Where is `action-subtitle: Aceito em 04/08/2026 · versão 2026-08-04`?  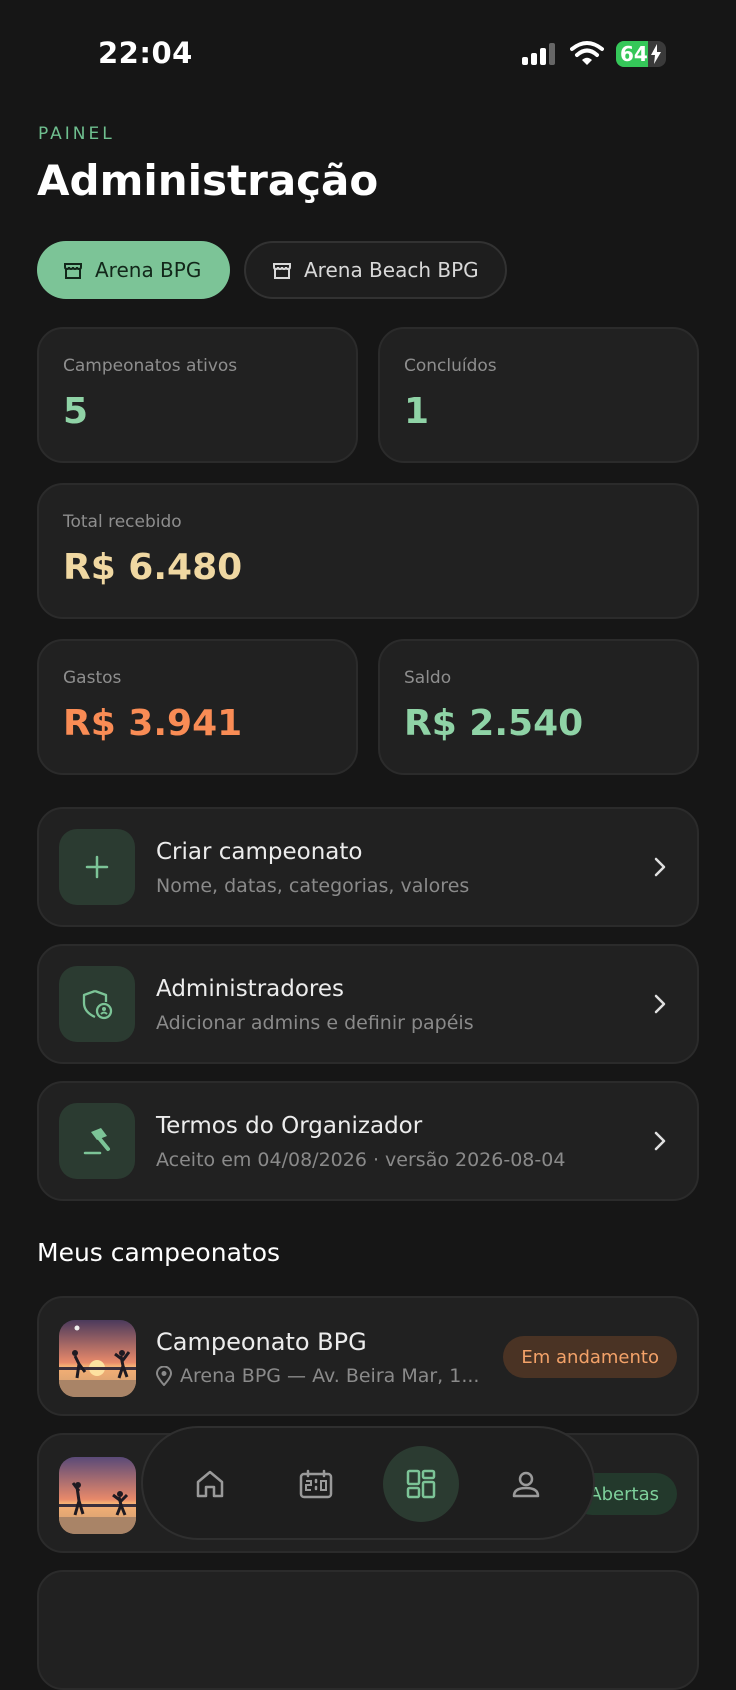
action-subtitle: Aceito em 04/08/2026 · versão 2026-08-04 is located at coordinates (361, 1160).